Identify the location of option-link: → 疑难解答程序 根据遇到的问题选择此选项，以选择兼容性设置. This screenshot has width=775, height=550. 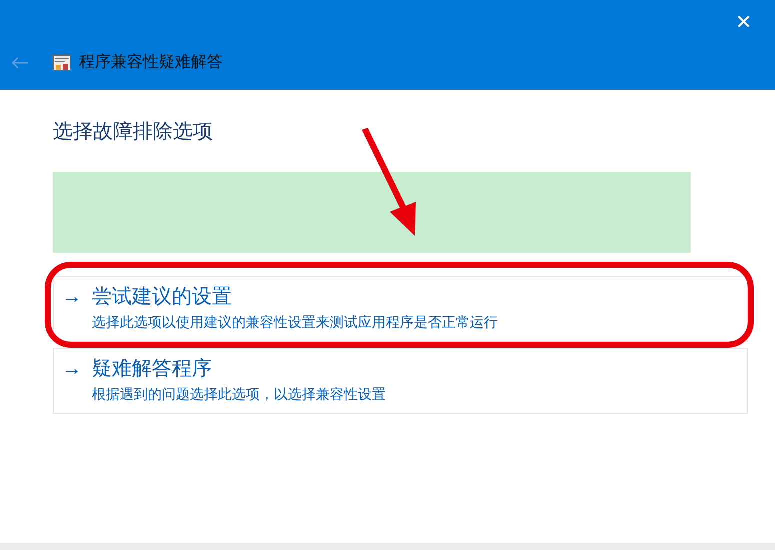
(400, 381).